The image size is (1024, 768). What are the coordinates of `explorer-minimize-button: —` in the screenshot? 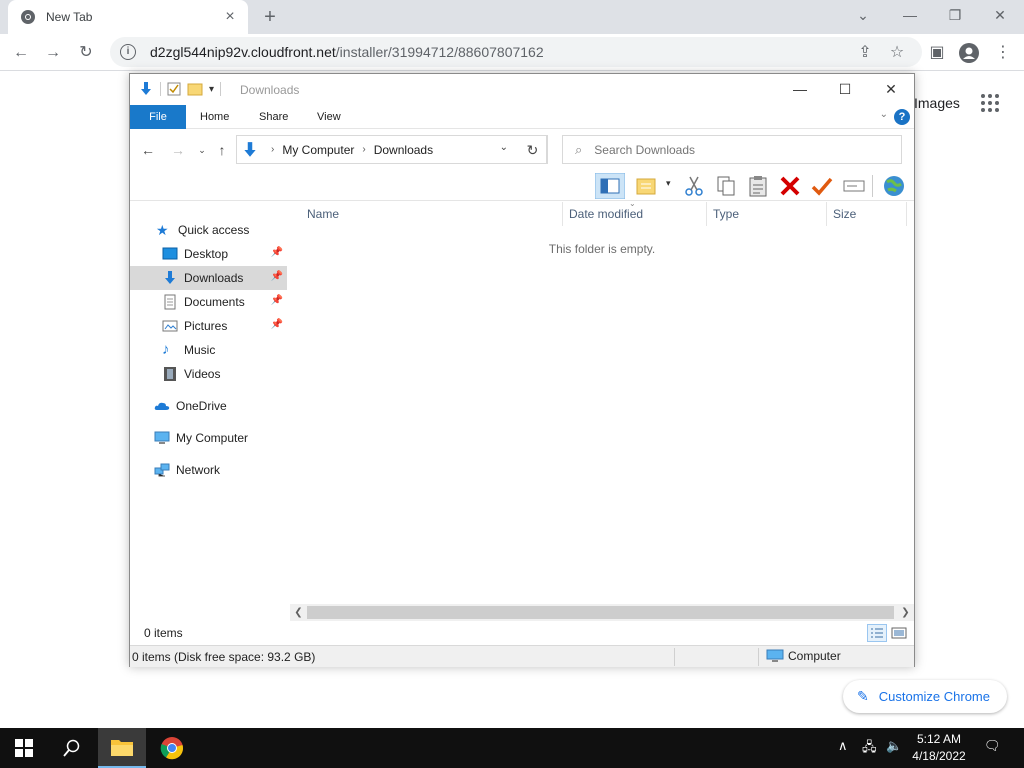 It's located at (800, 89).